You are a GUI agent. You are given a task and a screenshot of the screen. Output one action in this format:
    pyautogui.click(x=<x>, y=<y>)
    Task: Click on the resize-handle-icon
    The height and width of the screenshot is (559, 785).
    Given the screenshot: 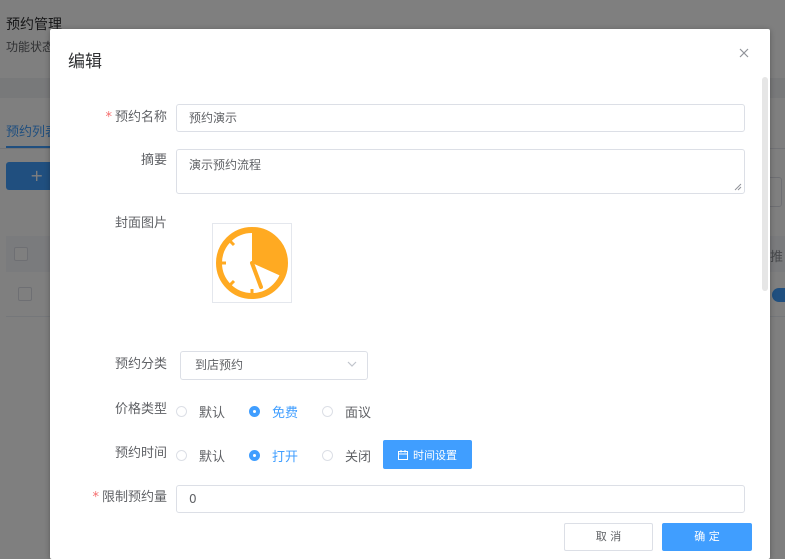 What is the action you would take?
    pyautogui.click(x=738, y=187)
    